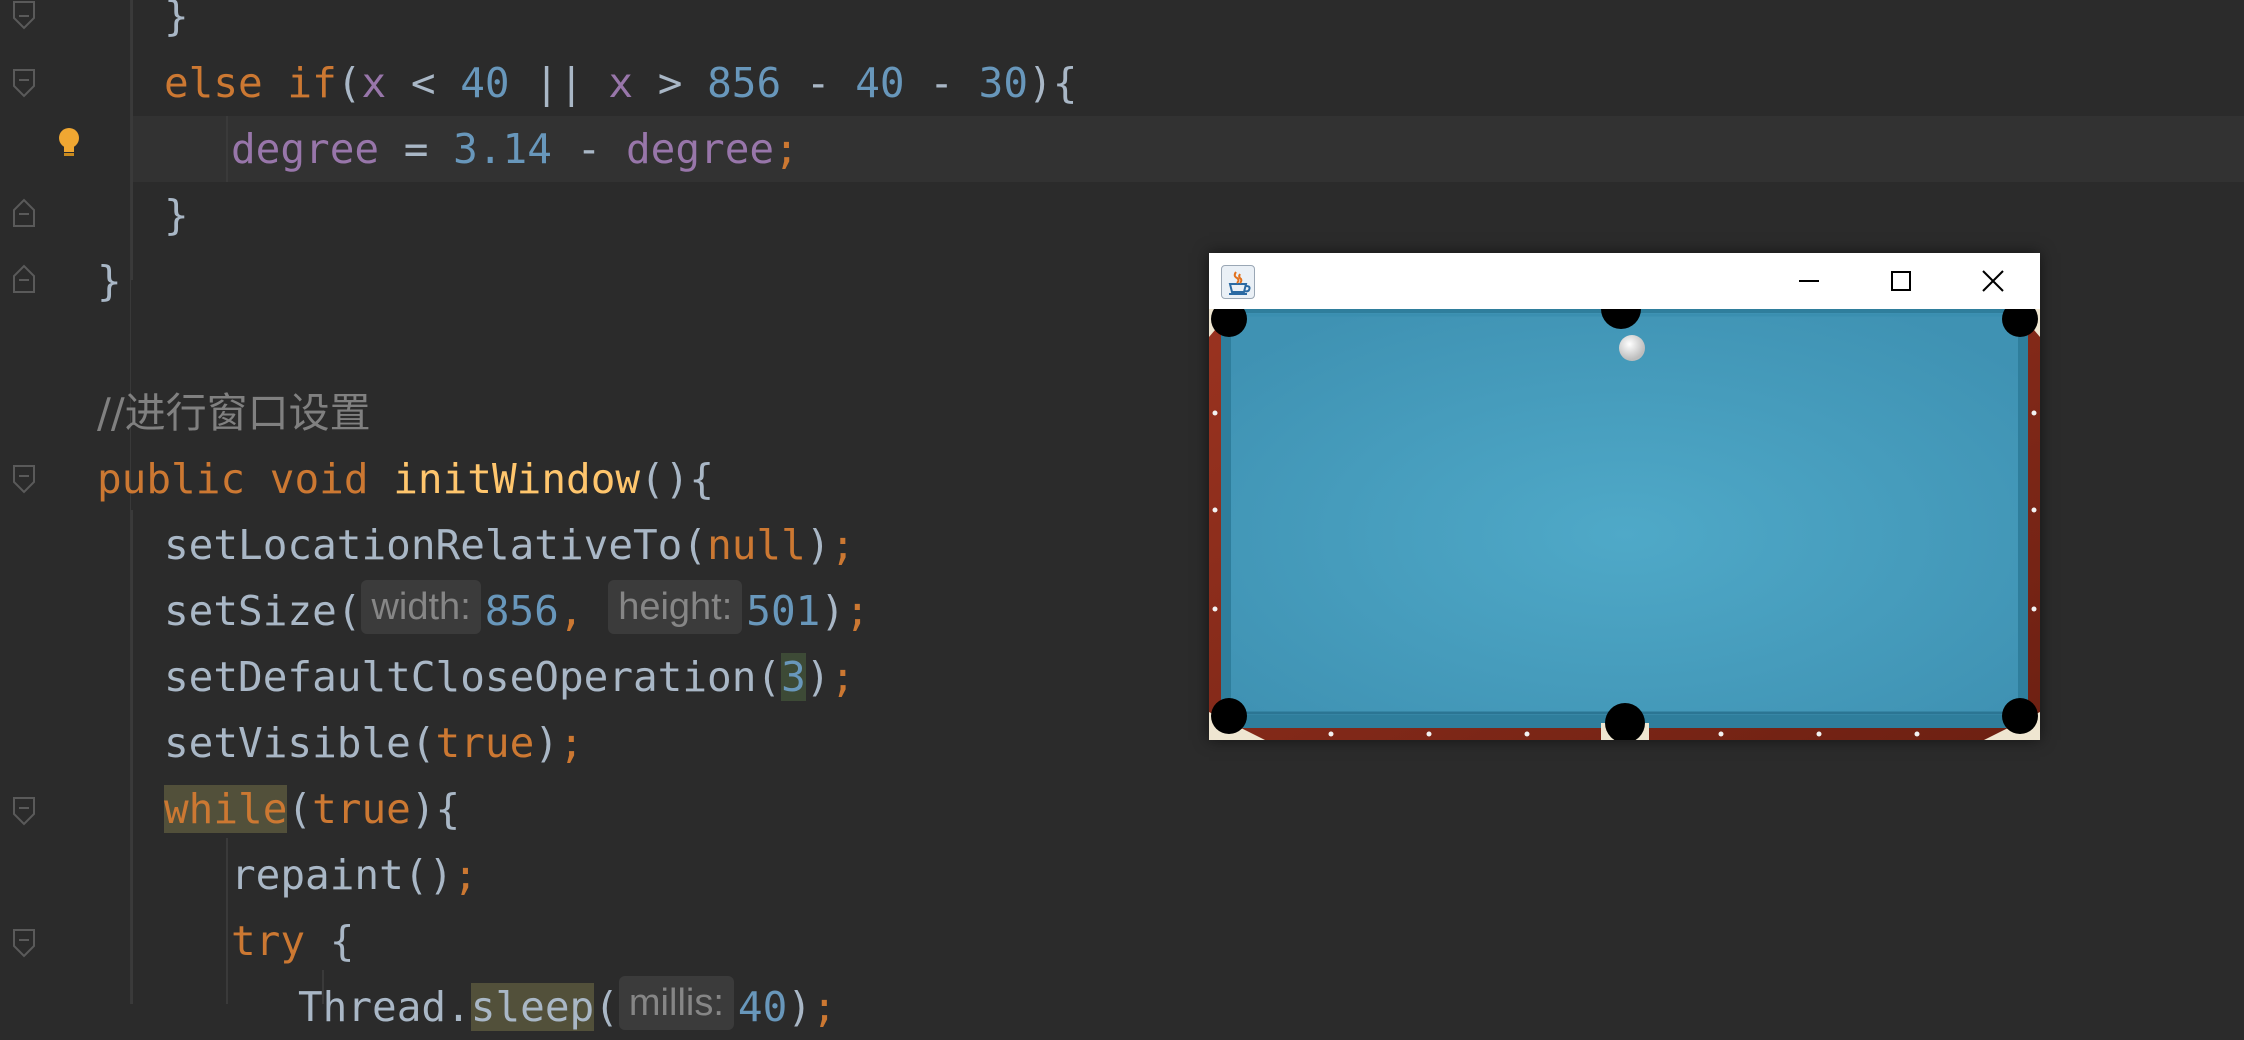  I want to click on code-line-thread-sleep: Thread.sleep(millis: 40);, so click(567, 1007).